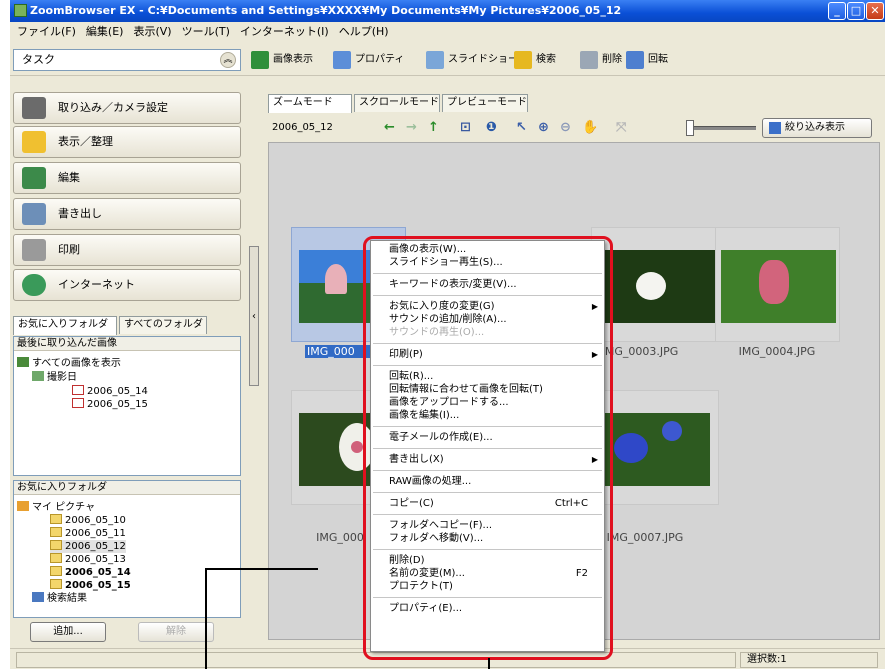 The height and width of the screenshot is (669, 885). I want to click on zoom-slider-thumb, so click(690, 128).